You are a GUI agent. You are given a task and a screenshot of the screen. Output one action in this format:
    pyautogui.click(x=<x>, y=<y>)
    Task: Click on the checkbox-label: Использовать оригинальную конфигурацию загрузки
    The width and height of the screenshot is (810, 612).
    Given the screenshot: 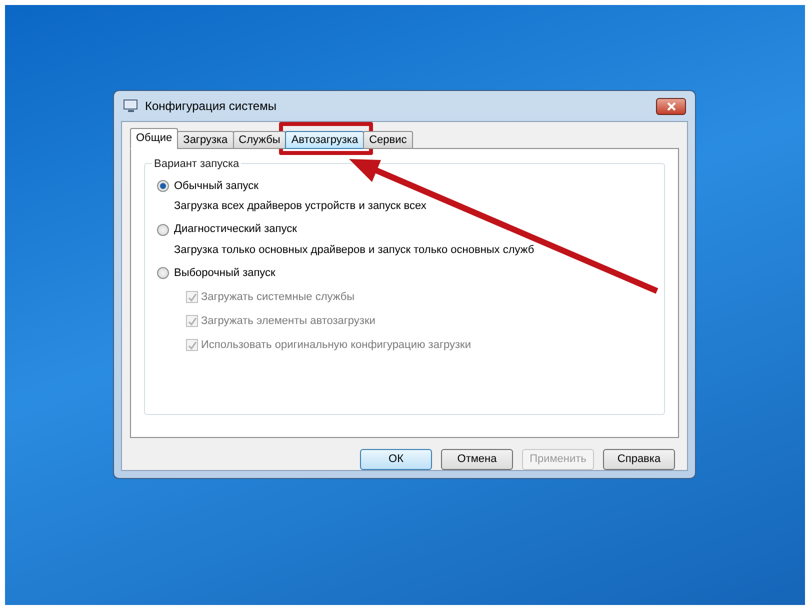 What is the action you would take?
    pyautogui.click(x=336, y=345)
    